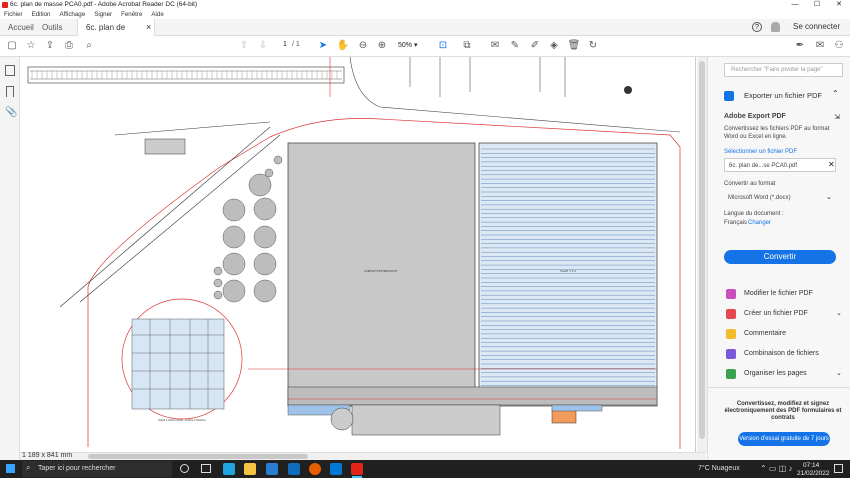  I want to click on draw-icon: ✐, so click(535, 46).